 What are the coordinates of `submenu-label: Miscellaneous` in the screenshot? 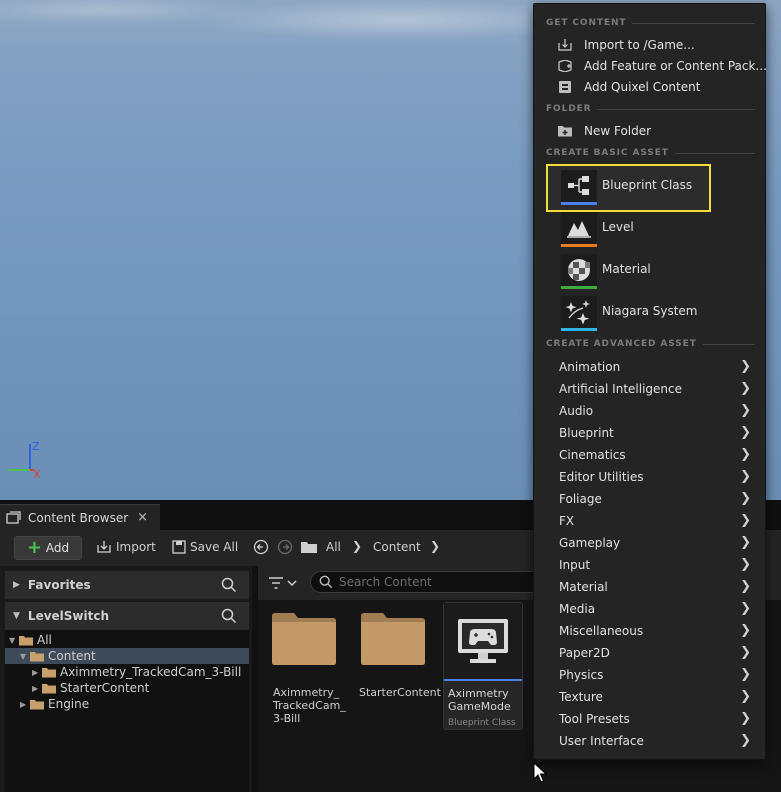 It's located at (601, 631).